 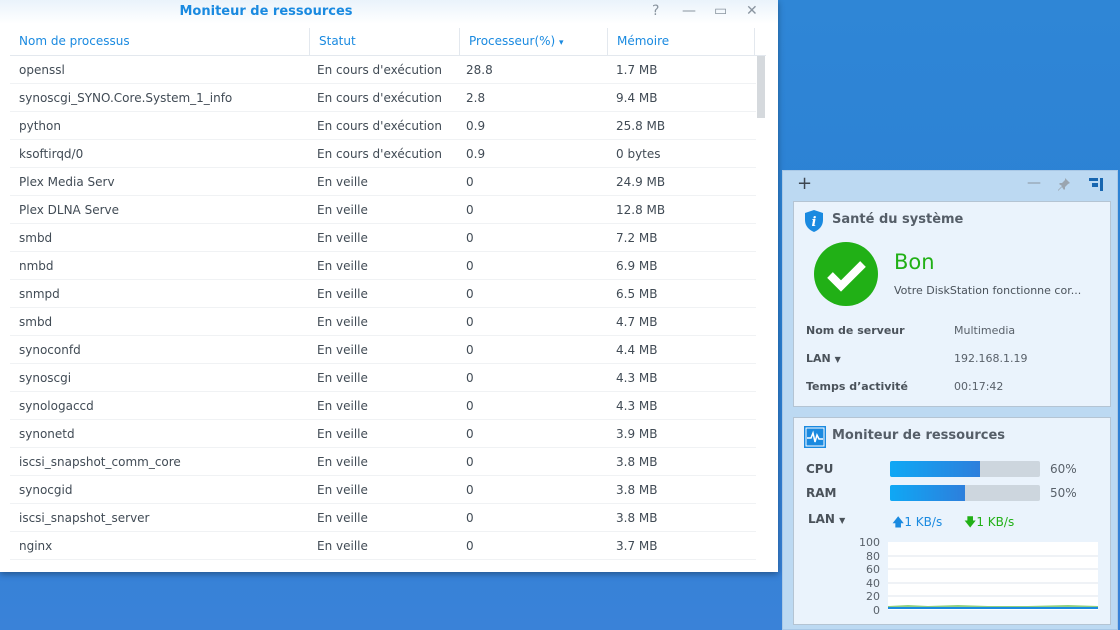 What do you see at coordinates (50, 349) in the screenshot?
I see `process-name: synoconfd` at bounding box center [50, 349].